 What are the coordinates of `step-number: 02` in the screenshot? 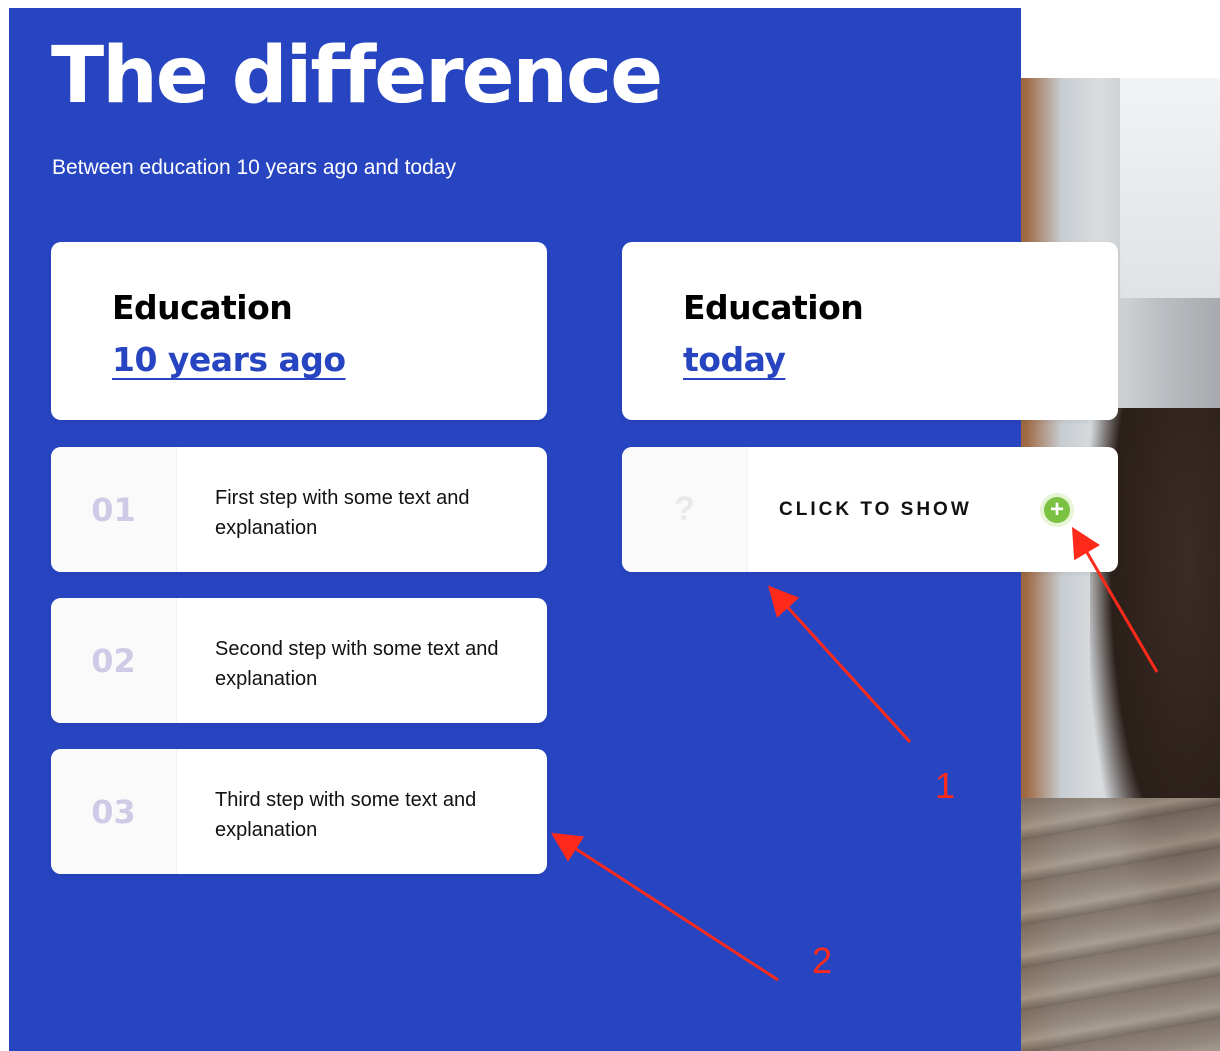 It's located at (114, 660).